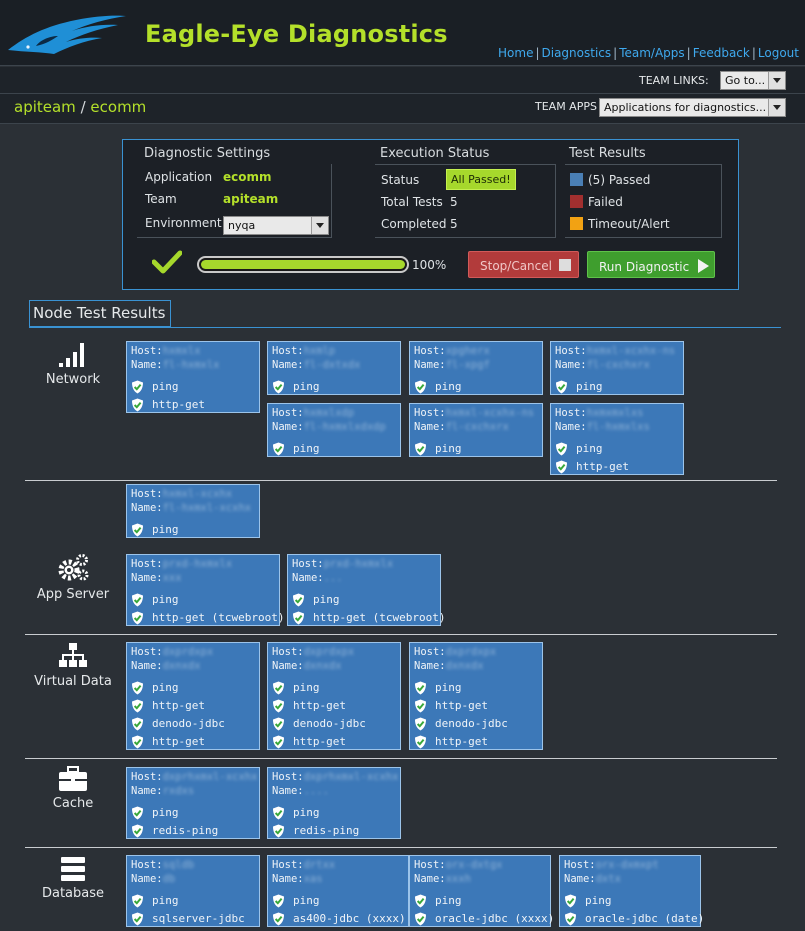 The width and height of the screenshot is (805, 931). I want to click on node-host-row: Host:orx-dxtgx, so click(480, 865).